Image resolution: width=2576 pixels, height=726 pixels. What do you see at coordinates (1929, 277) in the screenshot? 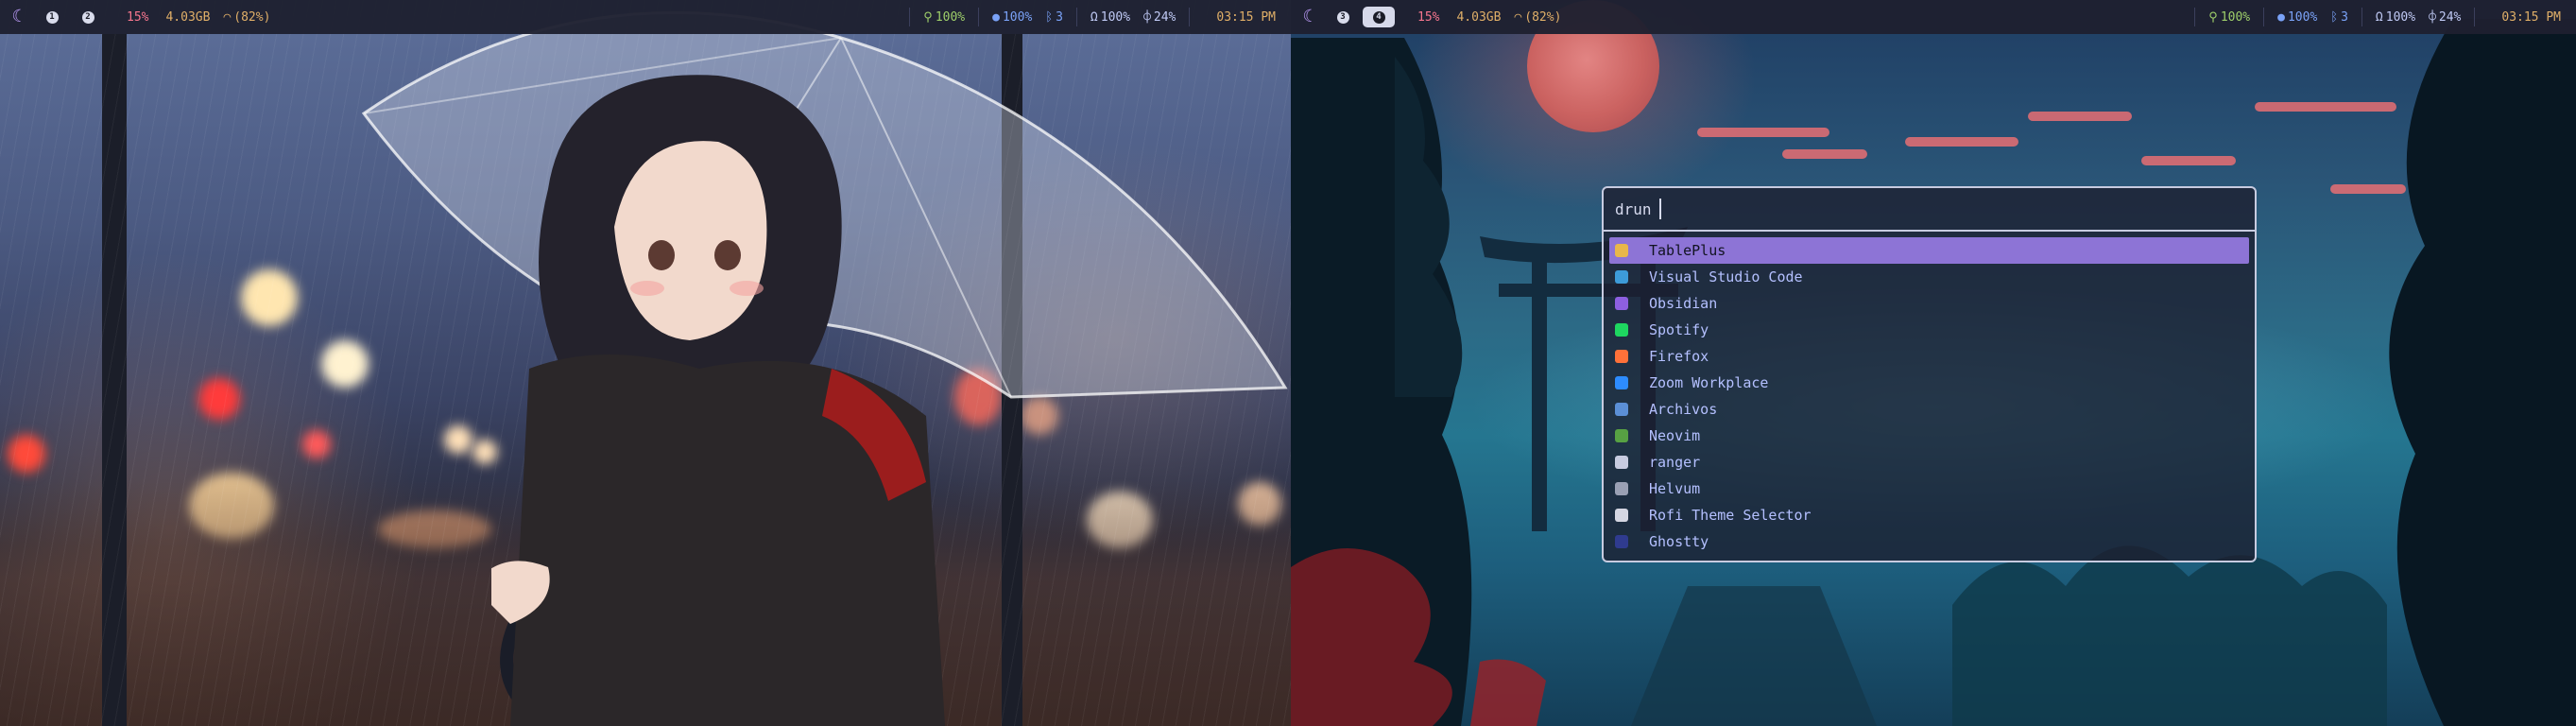
I see `launcher-item: Visual Studio Code` at bounding box center [1929, 277].